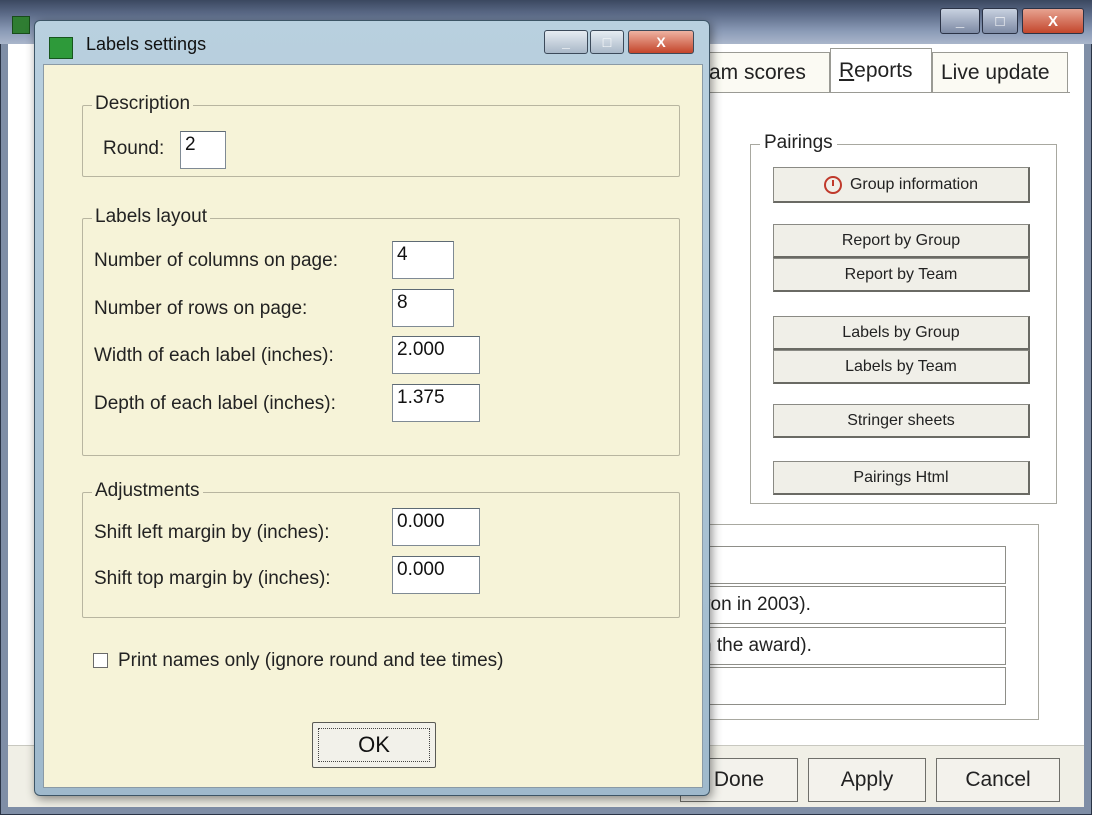 The height and width of the screenshot is (823, 1095). Describe the element at coordinates (607, 42) in the screenshot. I see `dialog-maximize-button: □` at that location.